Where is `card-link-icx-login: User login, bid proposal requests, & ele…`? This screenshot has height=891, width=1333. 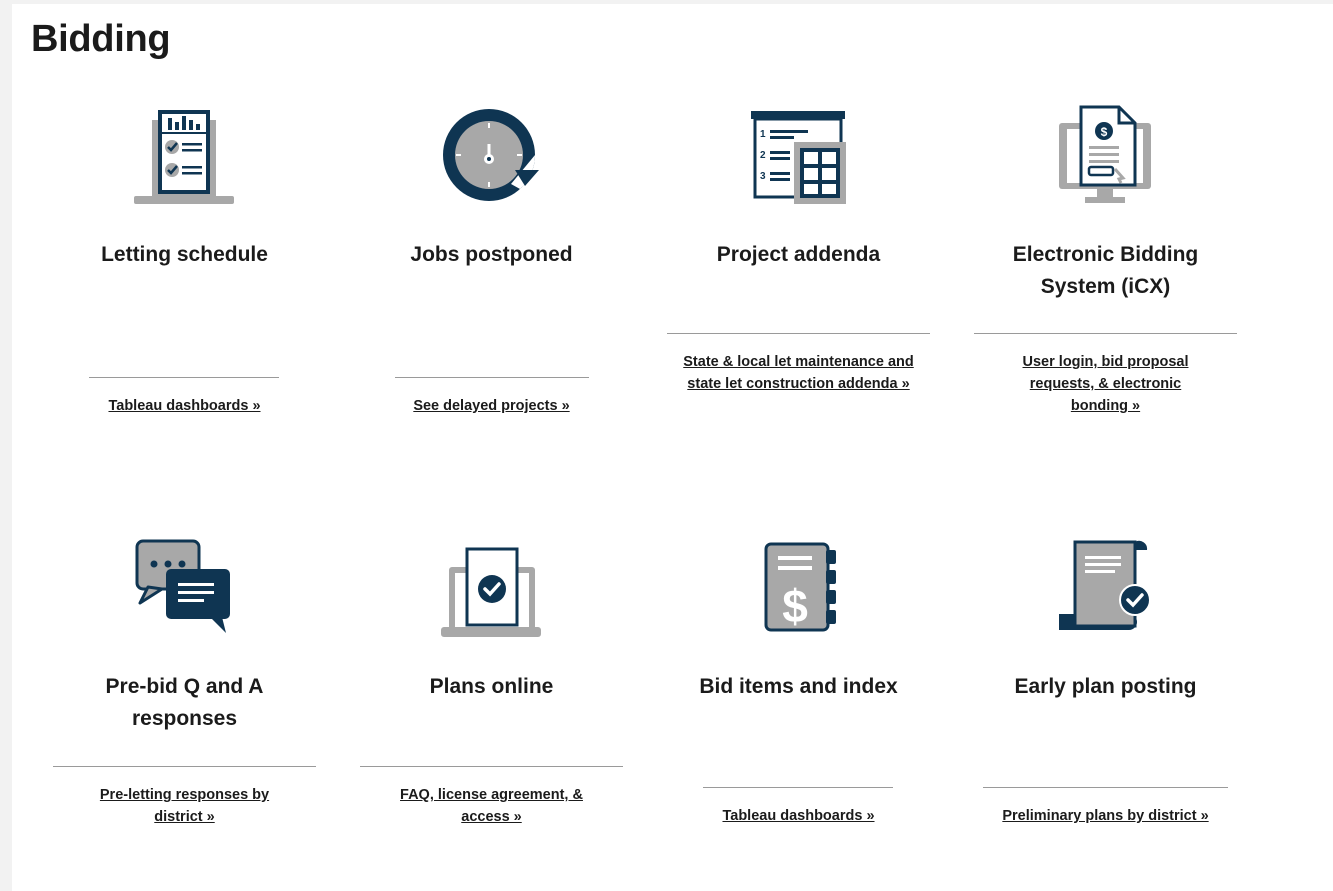
card-link-icx-login: User login, bid proposal requests, & ele… is located at coordinates (1105, 384).